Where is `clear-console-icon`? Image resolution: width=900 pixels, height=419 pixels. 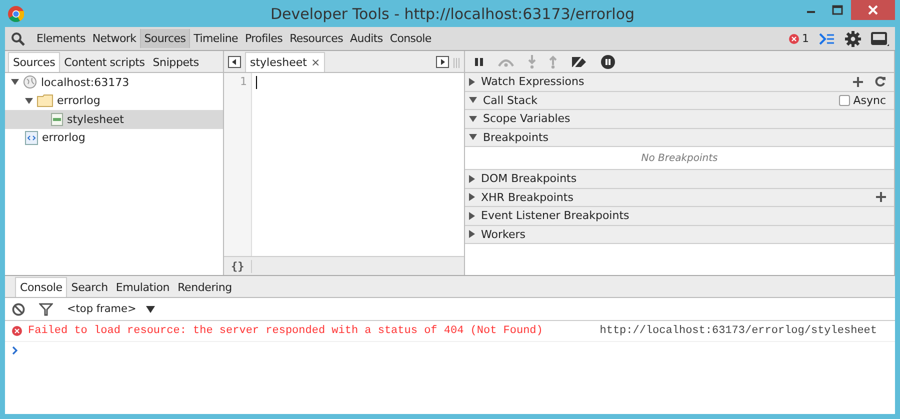
clear-console-icon is located at coordinates (18, 309).